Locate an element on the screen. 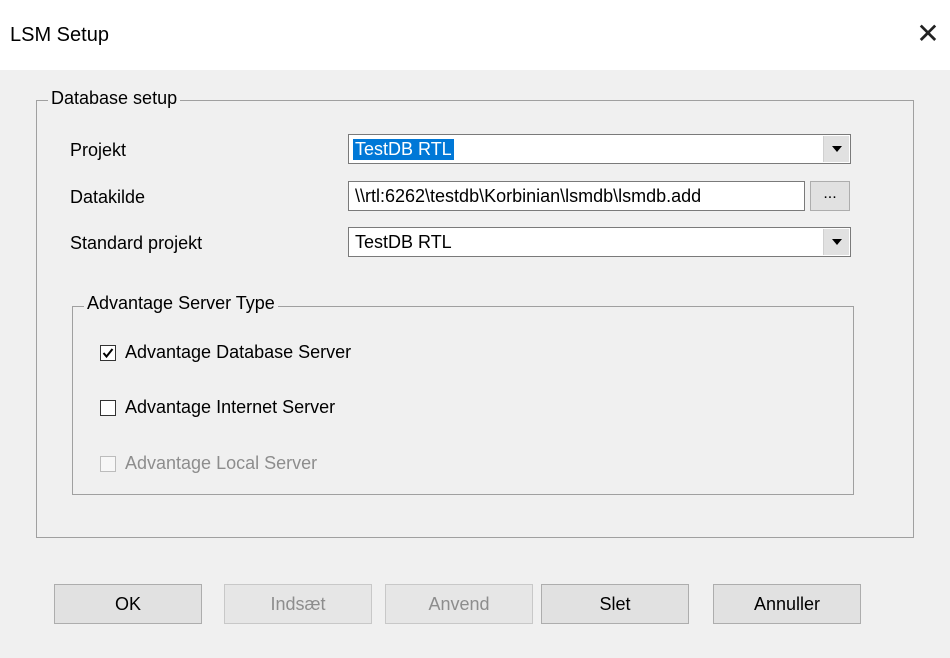 Image resolution: width=950 pixels, height=658 pixels. ok-button: OK is located at coordinates (128, 604).